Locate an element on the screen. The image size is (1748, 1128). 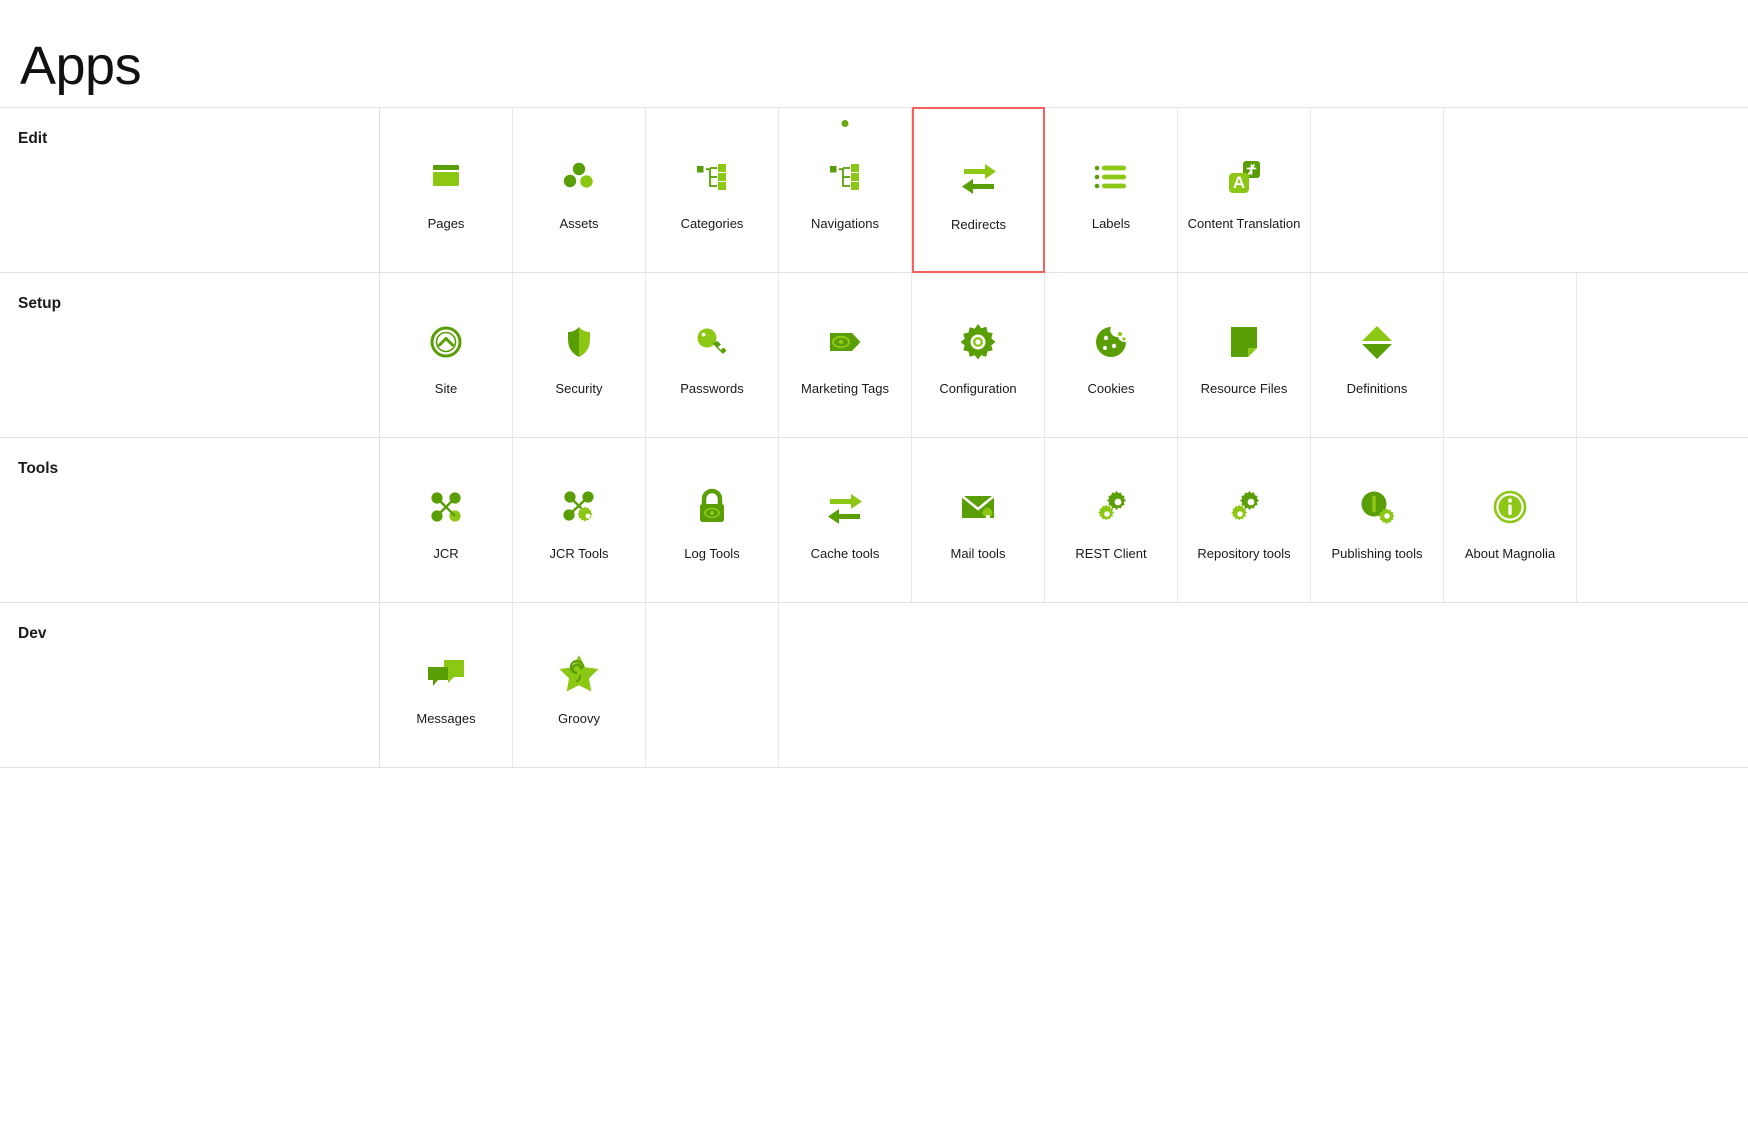
app-tile-marketing-tags: Marketing Tags is located at coordinates (845, 355).